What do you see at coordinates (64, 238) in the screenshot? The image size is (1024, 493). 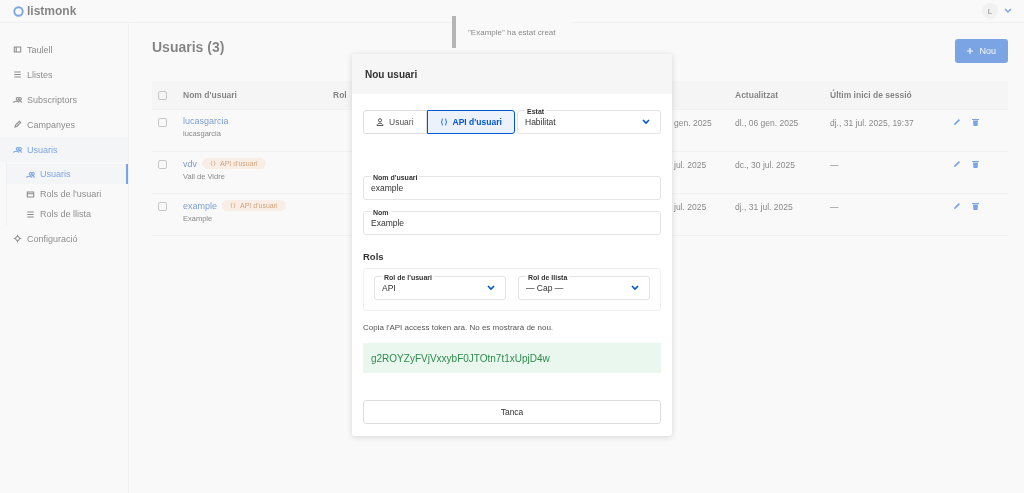 I see `sidebar-item: Configuració` at bounding box center [64, 238].